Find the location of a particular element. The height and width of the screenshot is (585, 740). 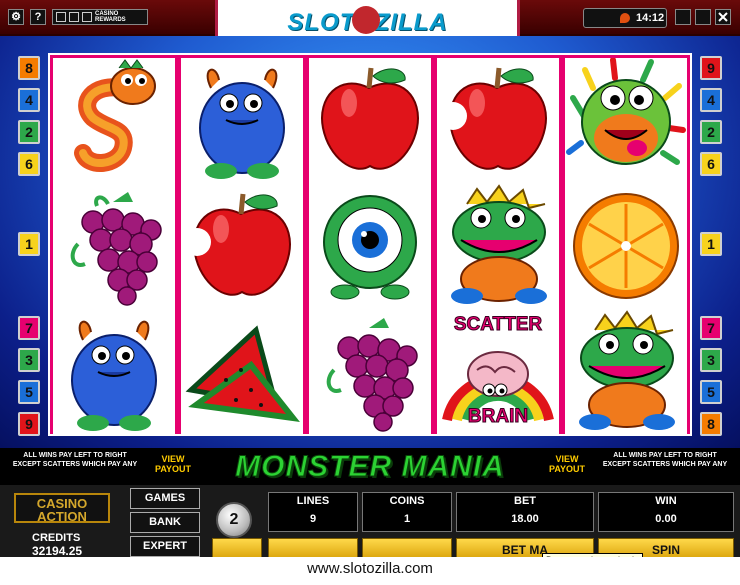

bet-display: BET 18.00 is located at coordinates (525, 512).